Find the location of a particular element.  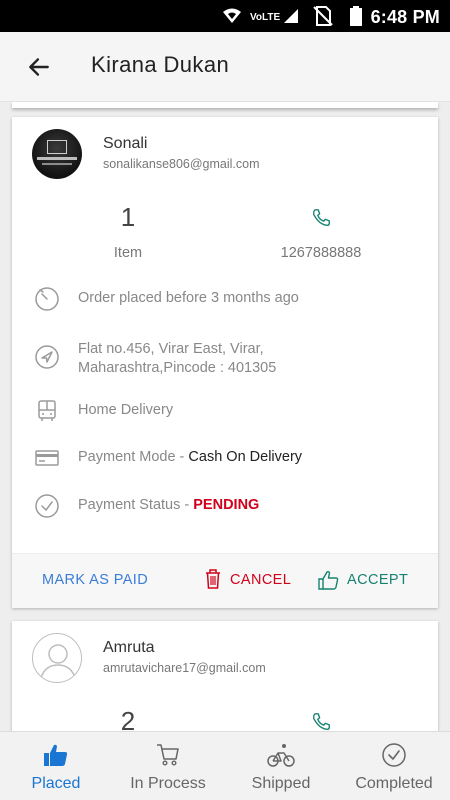

battery-icon is located at coordinates (356, 16).